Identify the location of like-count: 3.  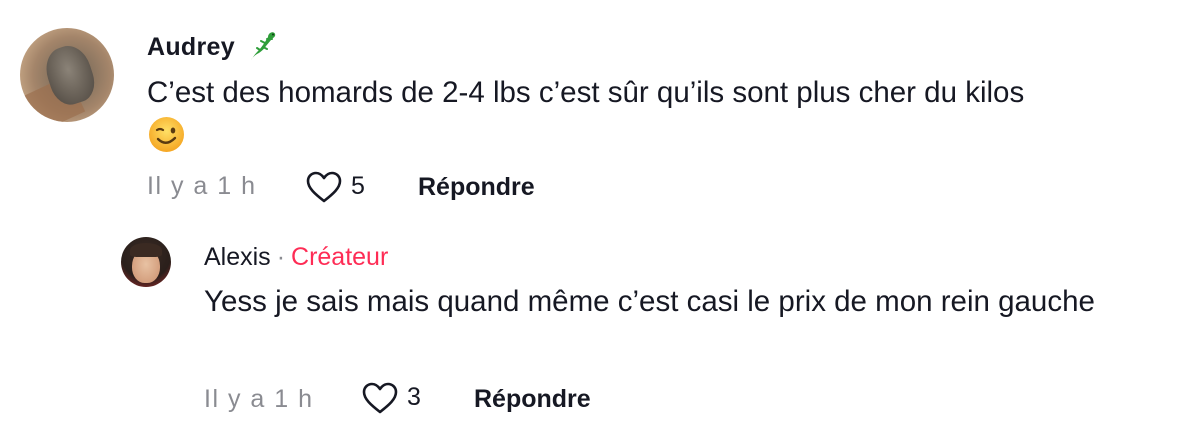
(414, 397).